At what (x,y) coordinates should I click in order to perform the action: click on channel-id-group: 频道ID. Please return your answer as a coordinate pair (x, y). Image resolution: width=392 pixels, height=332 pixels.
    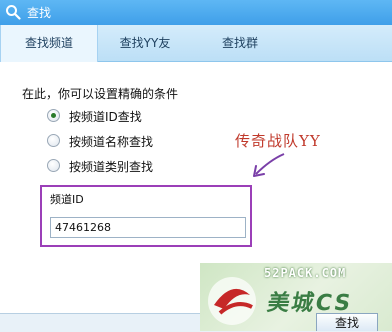
    Looking at the image, I should click on (146, 216).